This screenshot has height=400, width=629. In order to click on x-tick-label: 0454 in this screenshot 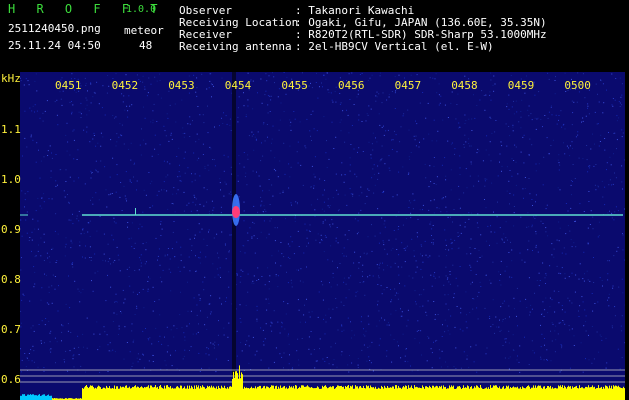, I will do `click(238, 85)`.